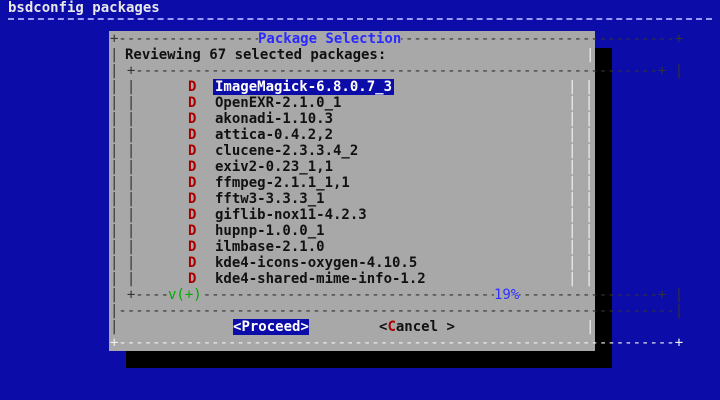 The width and height of the screenshot is (720, 400). What do you see at coordinates (291, 215) in the screenshot?
I see `package-name: giflib-nox11-4.2.3` at bounding box center [291, 215].